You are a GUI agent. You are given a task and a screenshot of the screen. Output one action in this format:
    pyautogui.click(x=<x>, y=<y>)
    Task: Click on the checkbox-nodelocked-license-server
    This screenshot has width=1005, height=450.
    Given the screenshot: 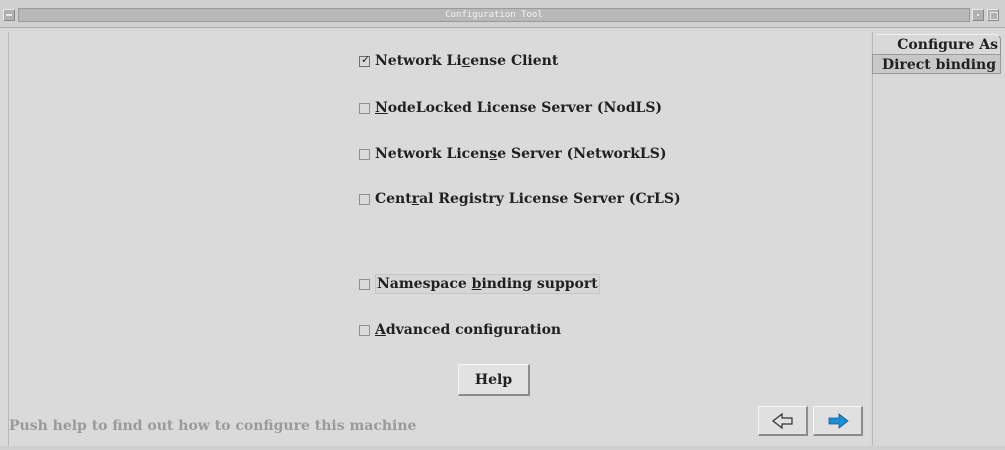 What is the action you would take?
    pyautogui.click(x=364, y=108)
    